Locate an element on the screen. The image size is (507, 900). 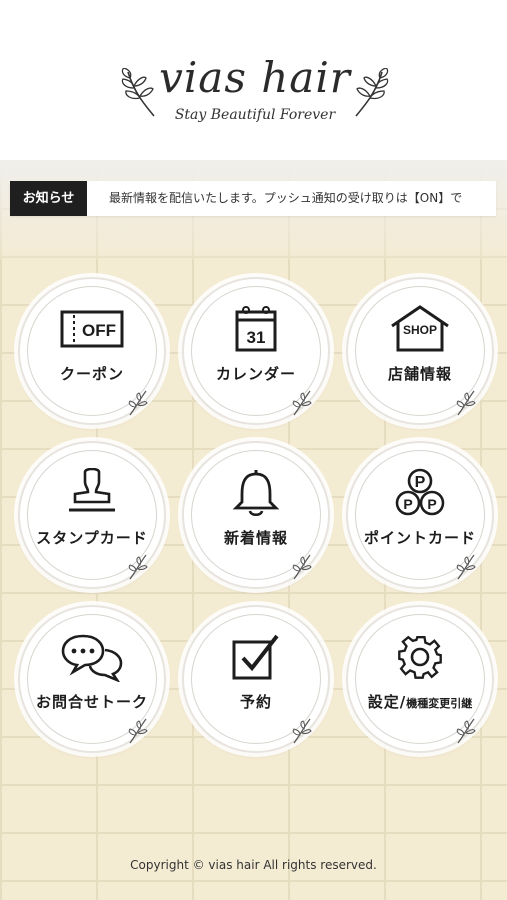
bell-icon is located at coordinates (256, 493).